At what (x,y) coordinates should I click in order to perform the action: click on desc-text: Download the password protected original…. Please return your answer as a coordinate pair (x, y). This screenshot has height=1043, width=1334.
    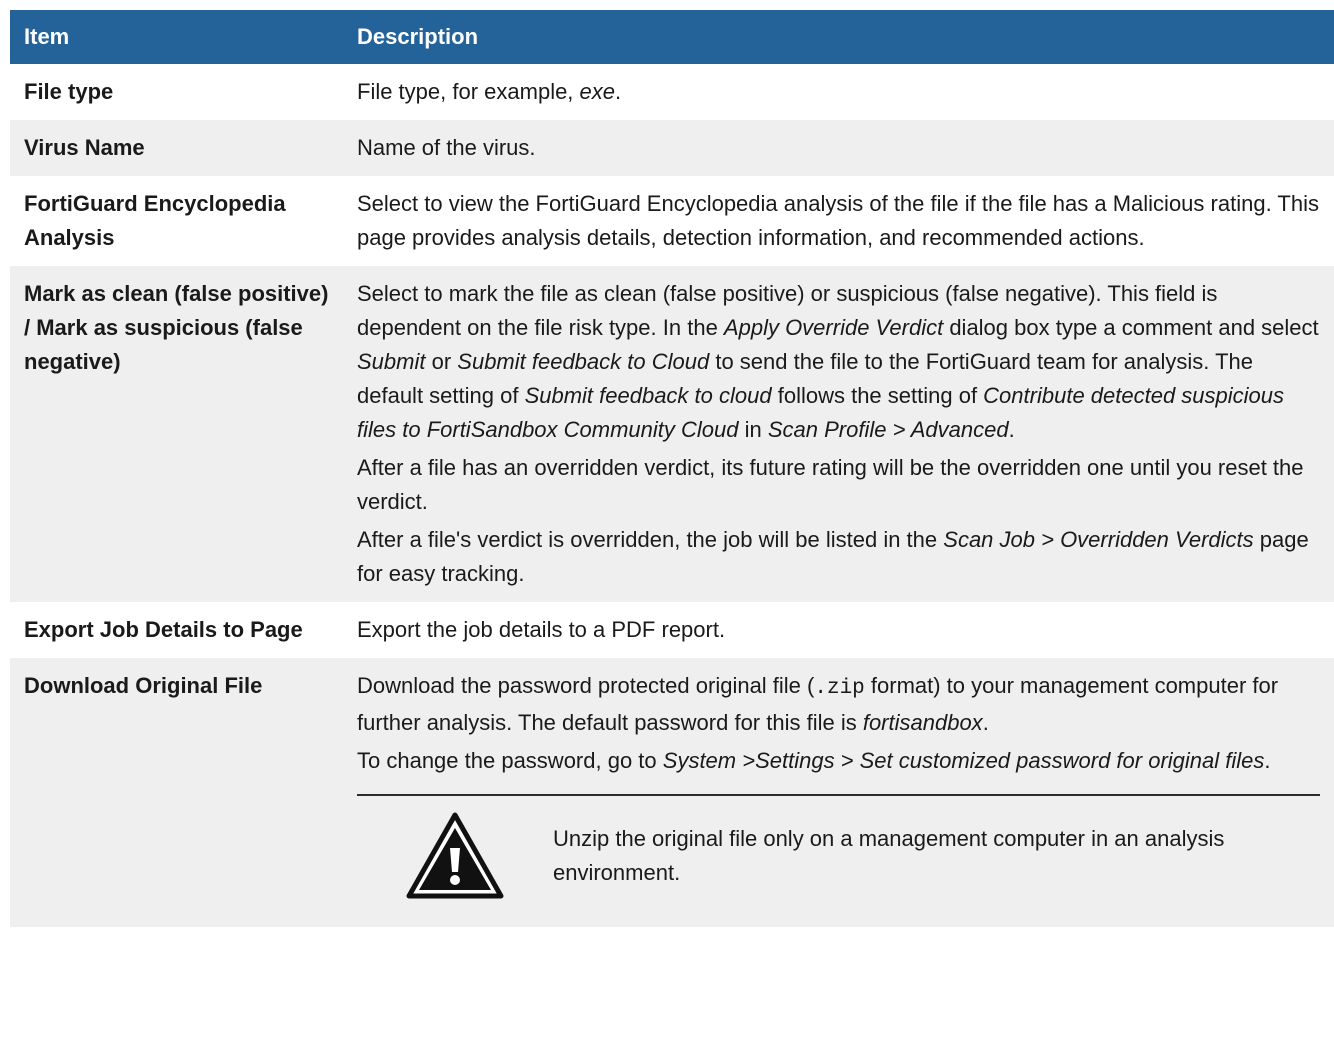
    Looking at the image, I should click on (586, 685).